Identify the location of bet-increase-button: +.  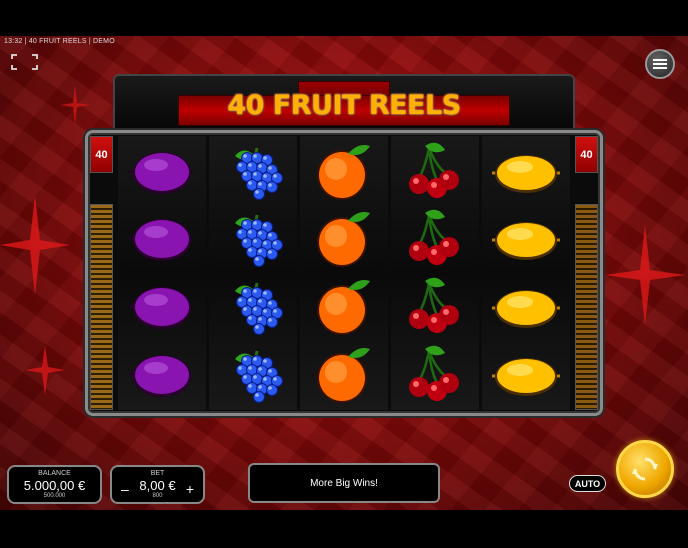
(190, 489).